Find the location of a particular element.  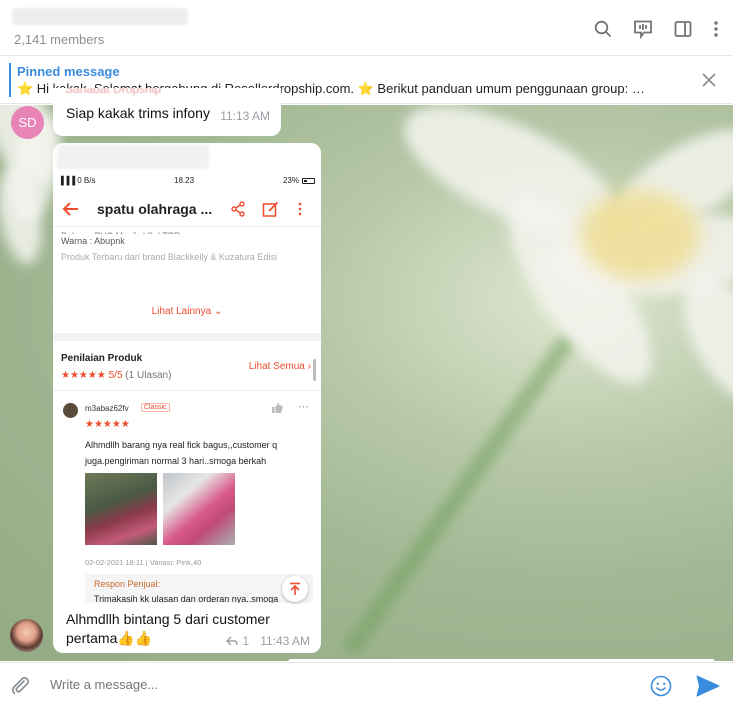

rating-section-title: Penilaian Produk is located at coordinates (102, 358).